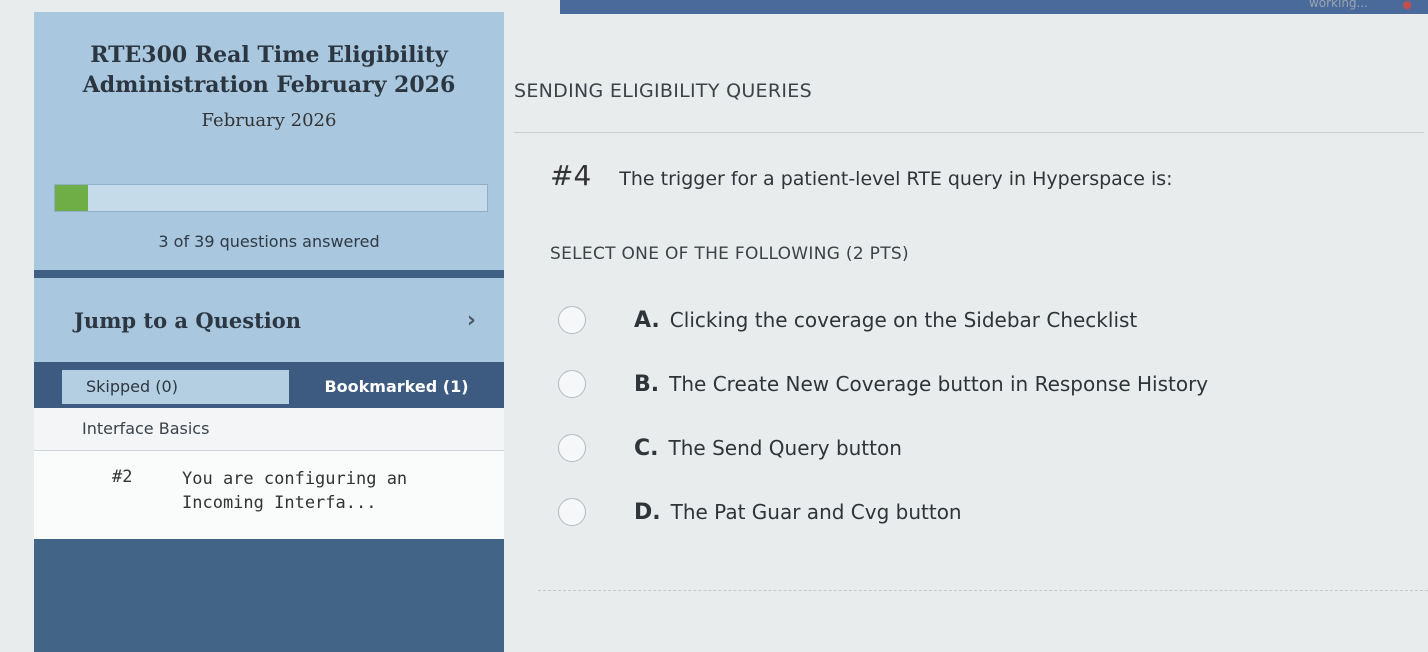 The width and height of the screenshot is (1428, 652). I want to click on question-filter-tabs: Skipped (0) Bookmarked (1), so click(269, 385).